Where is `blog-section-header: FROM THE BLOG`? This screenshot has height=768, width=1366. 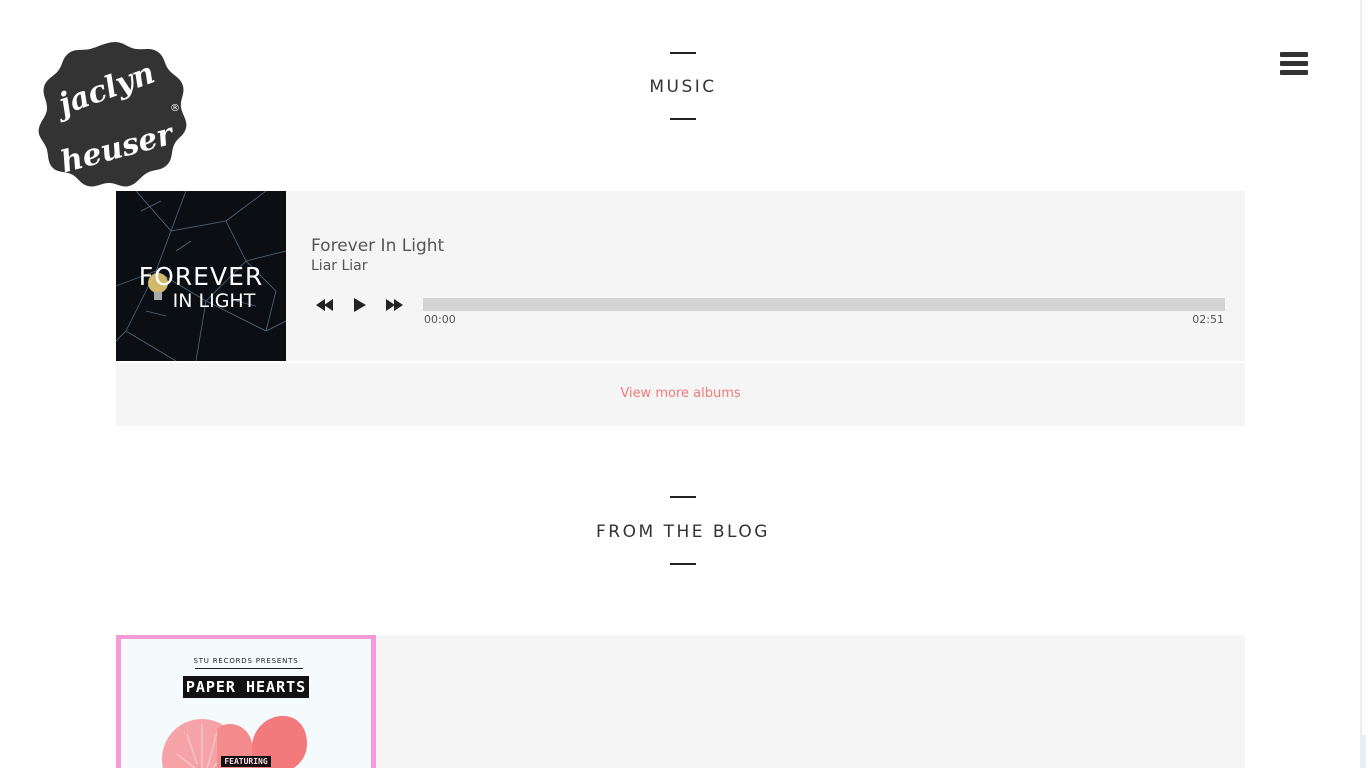 blog-section-header: FROM THE BLOG is located at coordinates (683, 530).